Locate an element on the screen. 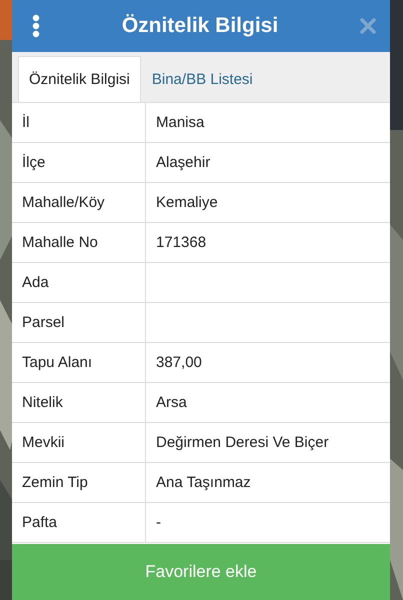 The width and height of the screenshot is (403, 600). attribute-value: Arsa is located at coordinates (171, 403).